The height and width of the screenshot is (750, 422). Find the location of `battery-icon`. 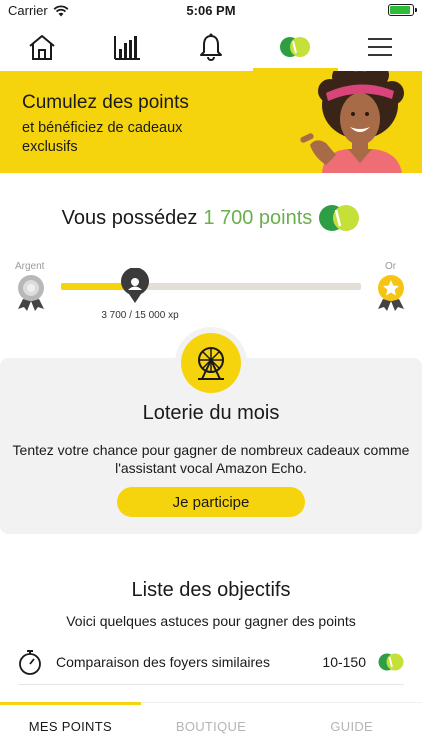

battery-icon is located at coordinates (402, 10).